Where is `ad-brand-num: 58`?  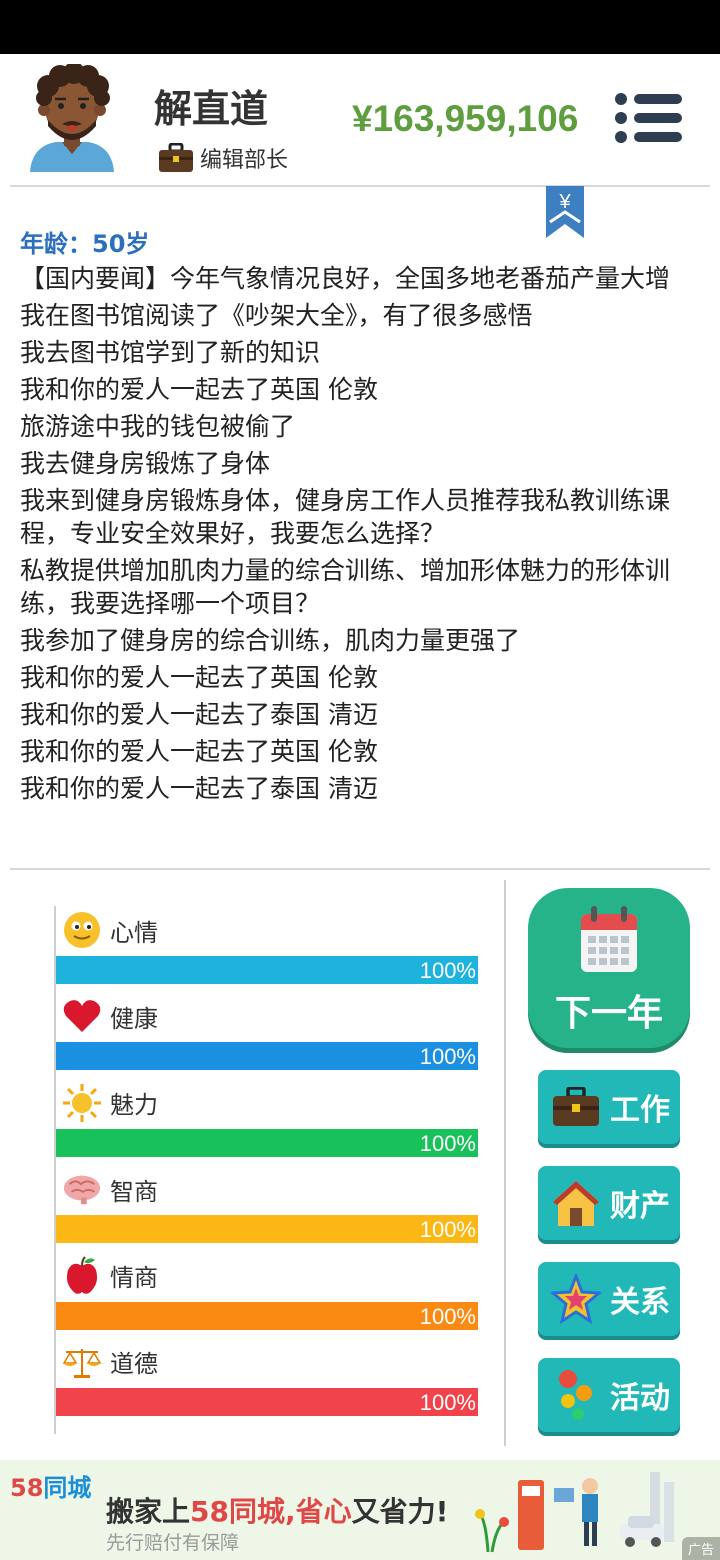 ad-brand-num: 58 is located at coordinates (27, 1488).